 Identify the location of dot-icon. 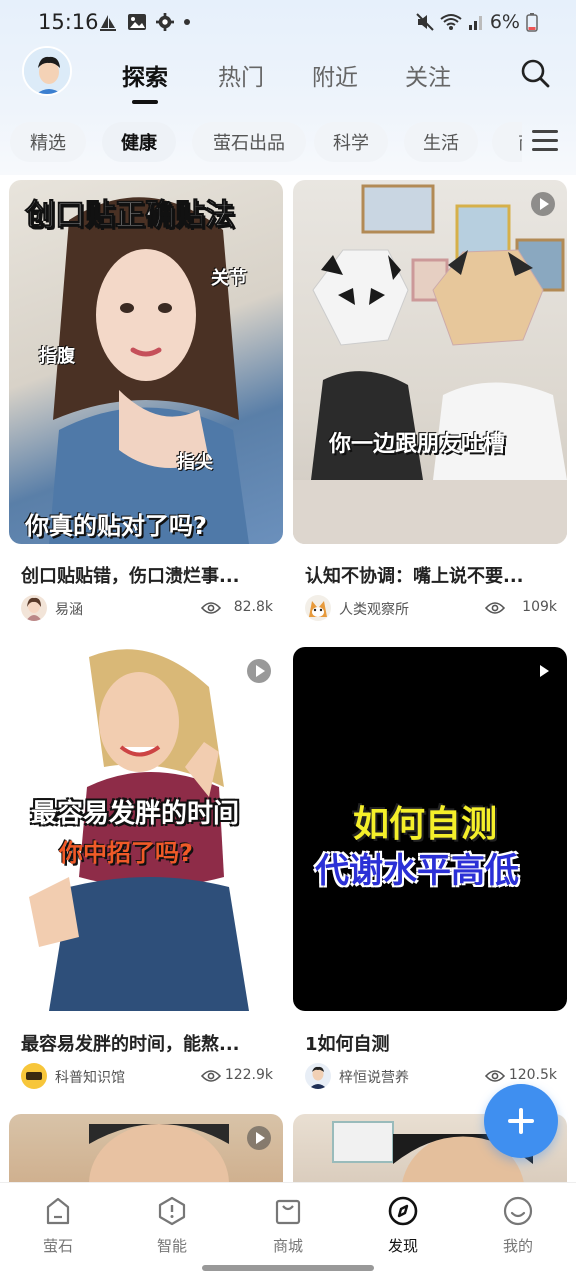
(187, 22).